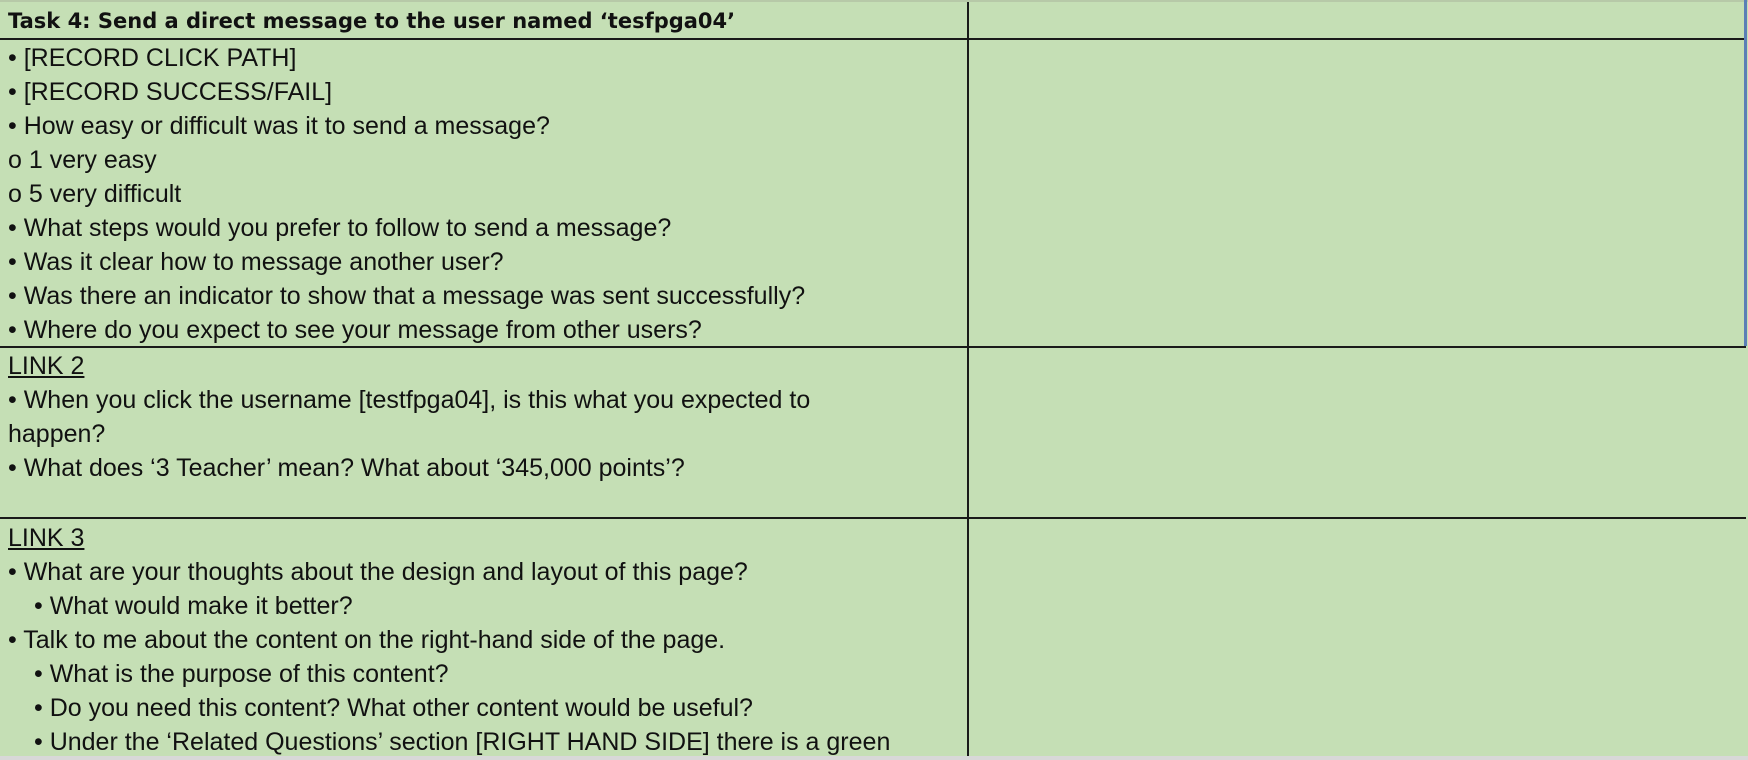 The image size is (1748, 760). I want to click on selection-border, so click(1745, 173).